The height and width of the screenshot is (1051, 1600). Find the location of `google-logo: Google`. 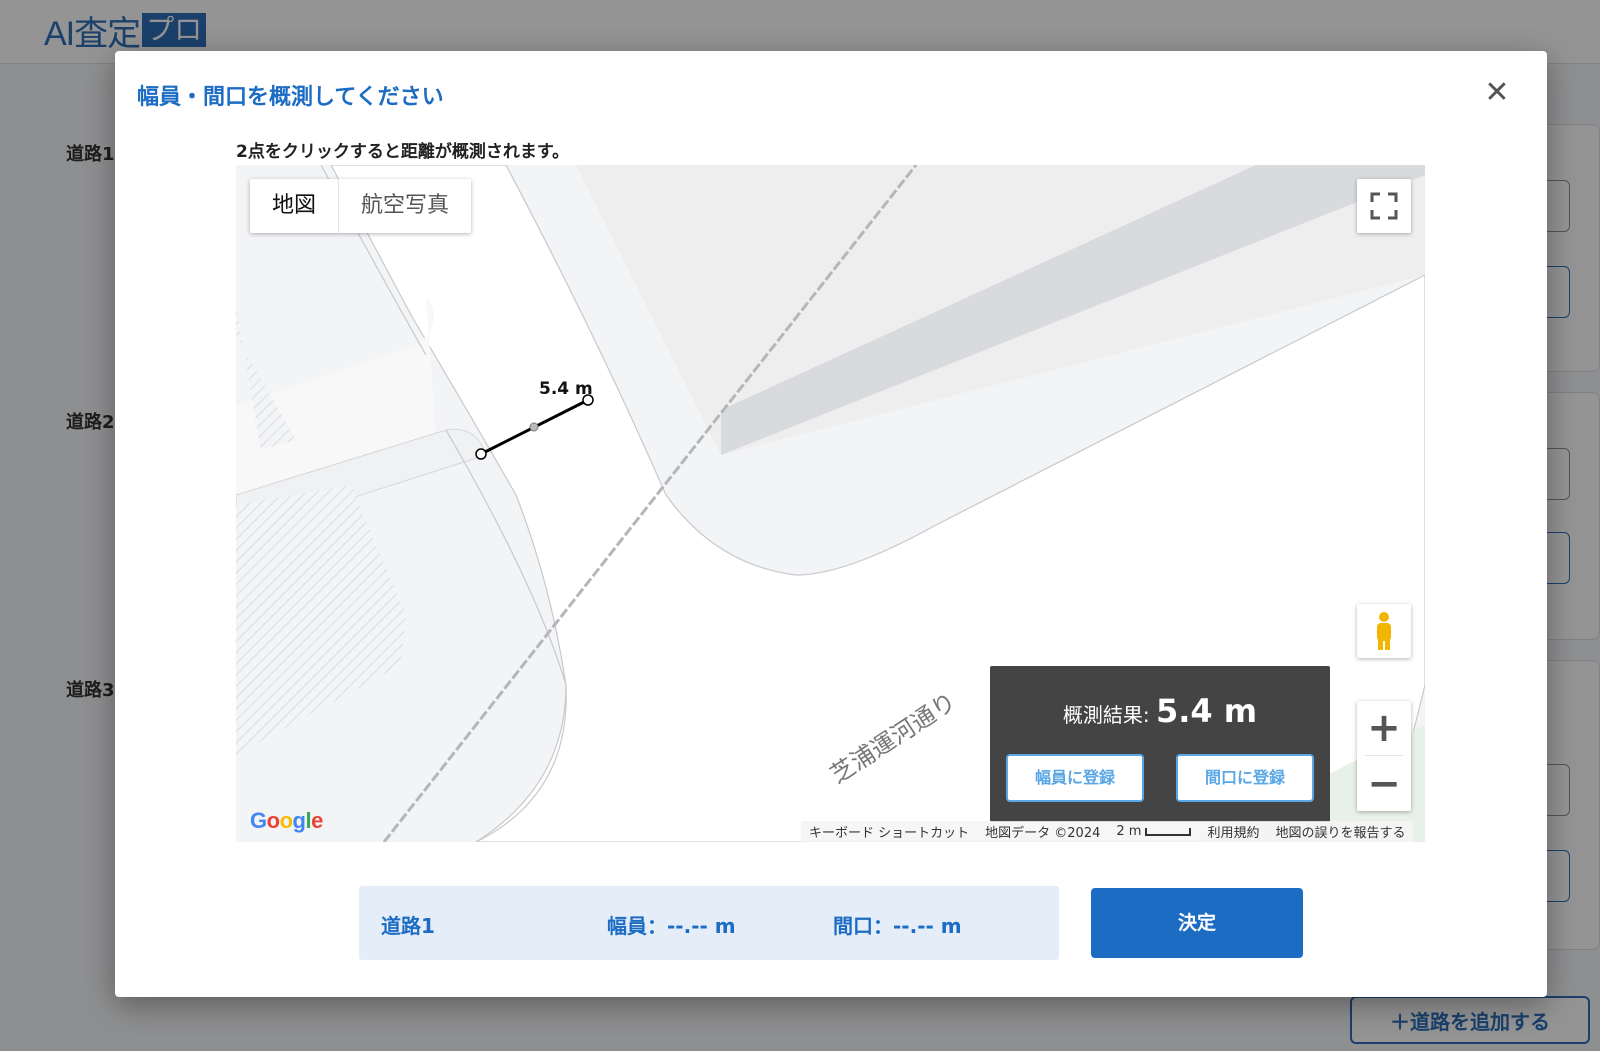

google-logo: Google is located at coordinates (286, 821).